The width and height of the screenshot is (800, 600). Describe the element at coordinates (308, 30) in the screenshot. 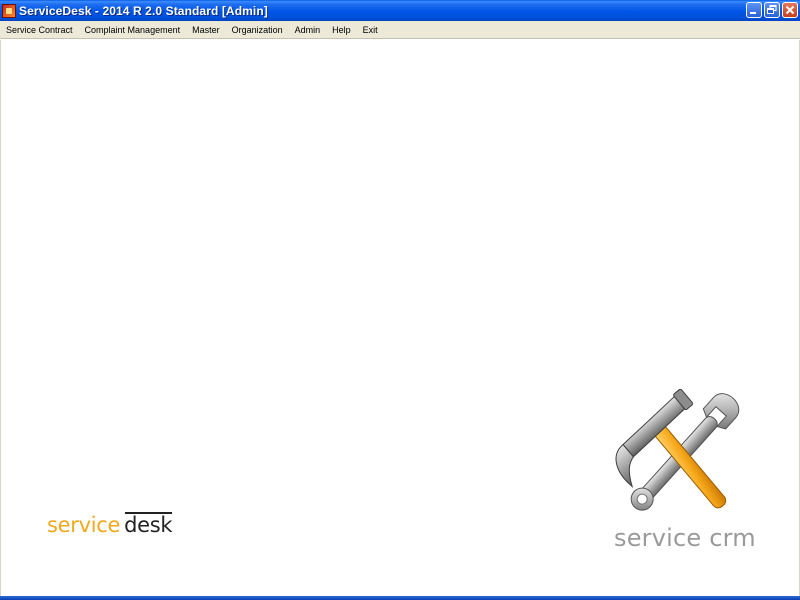

I see `menu-admin: Admin` at that location.